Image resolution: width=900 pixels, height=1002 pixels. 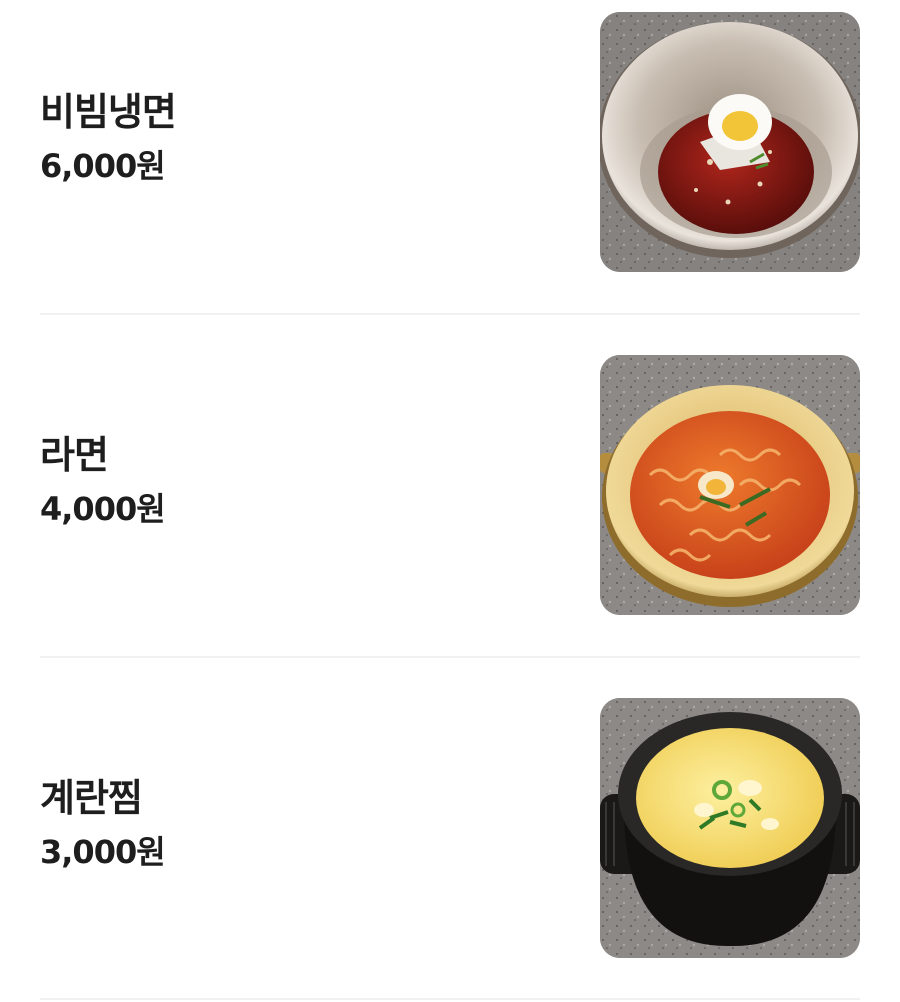 I want to click on steamed-egg-photo, so click(x=730, y=828).